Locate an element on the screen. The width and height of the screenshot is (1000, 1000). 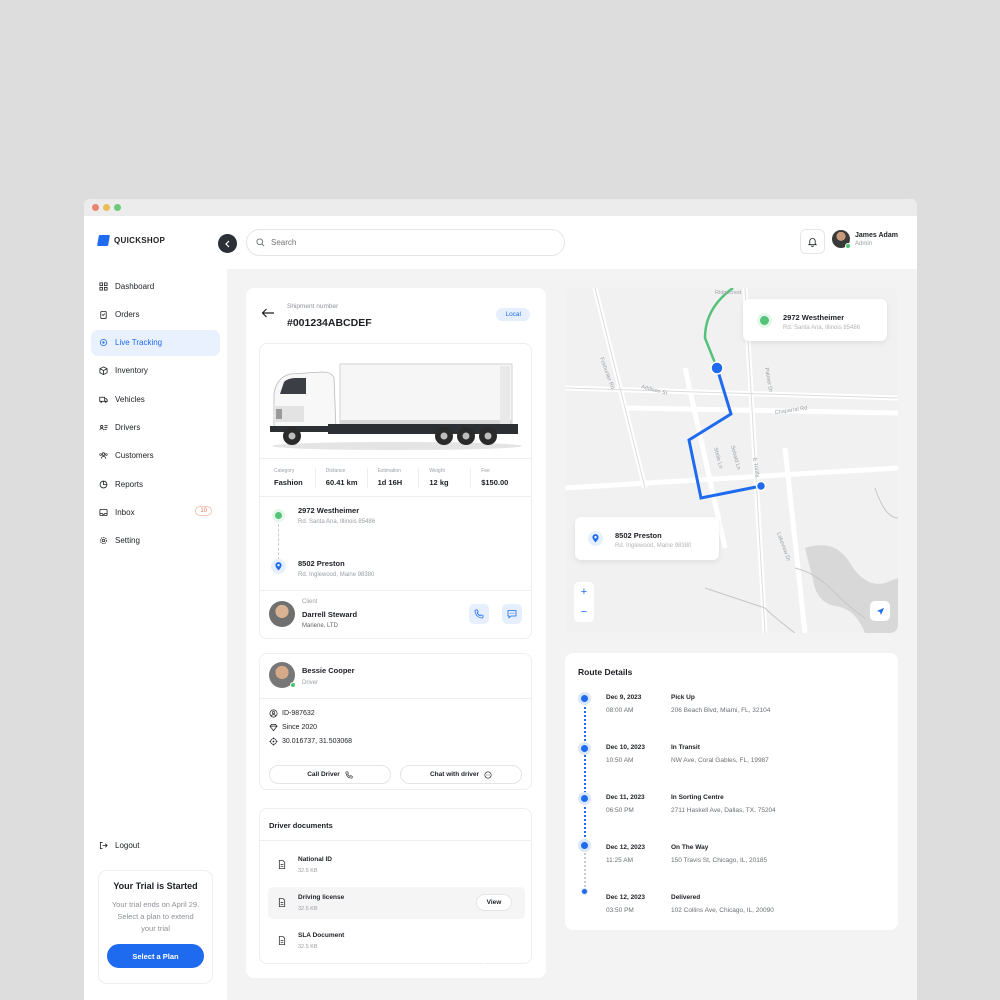
maximize-window-dot is located at coordinates (117, 207).